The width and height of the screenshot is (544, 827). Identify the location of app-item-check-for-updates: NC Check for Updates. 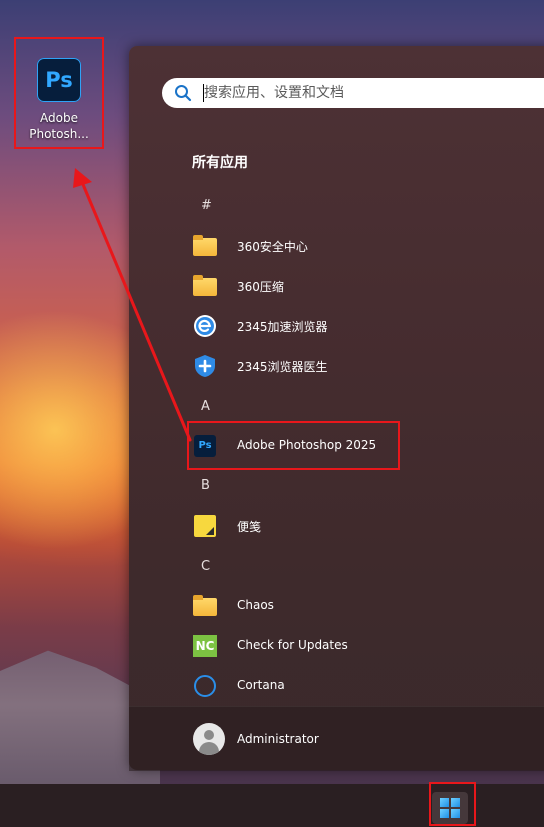
(339, 646).